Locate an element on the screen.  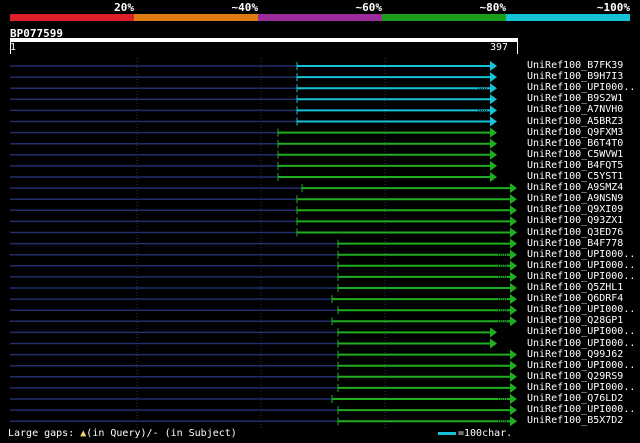
hit-label: UniRef100_B7FK39 is located at coordinates (575, 65).